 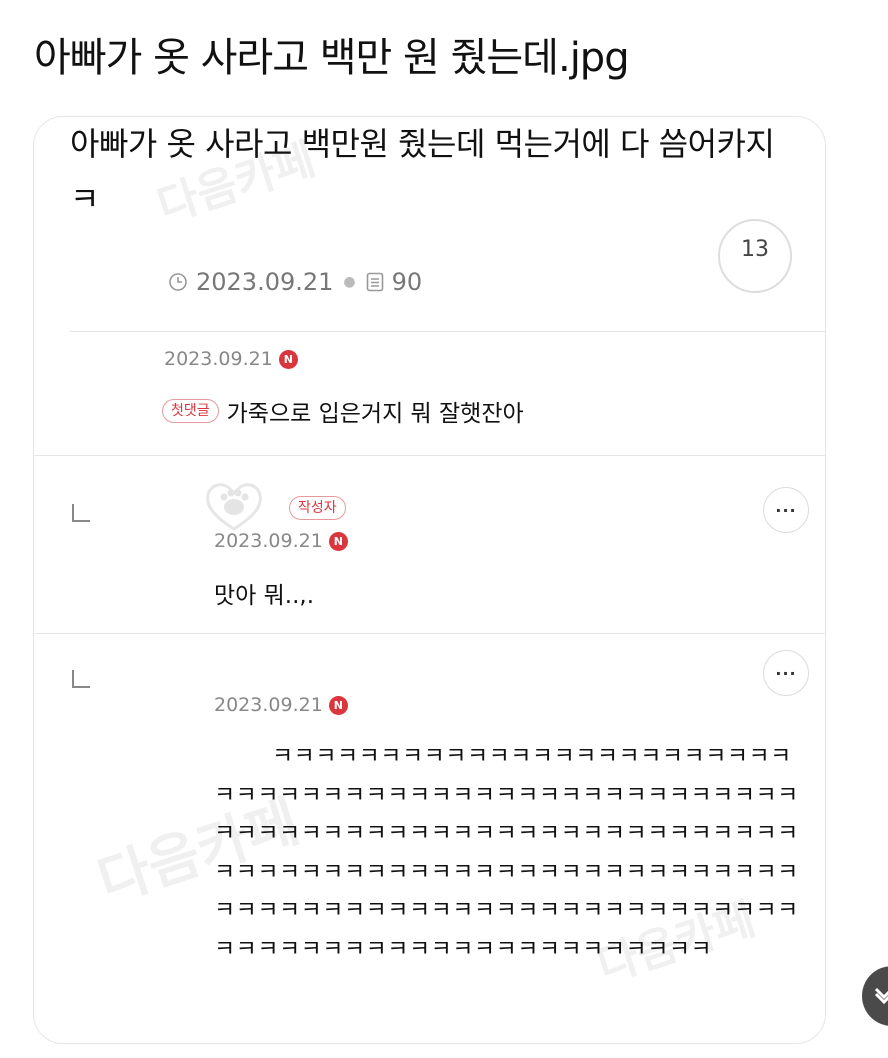 What do you see at coordinates (190, 411) in the screenshot?
I see `first-comment-tag: 첫댓글` at bounding box center [190, 411].